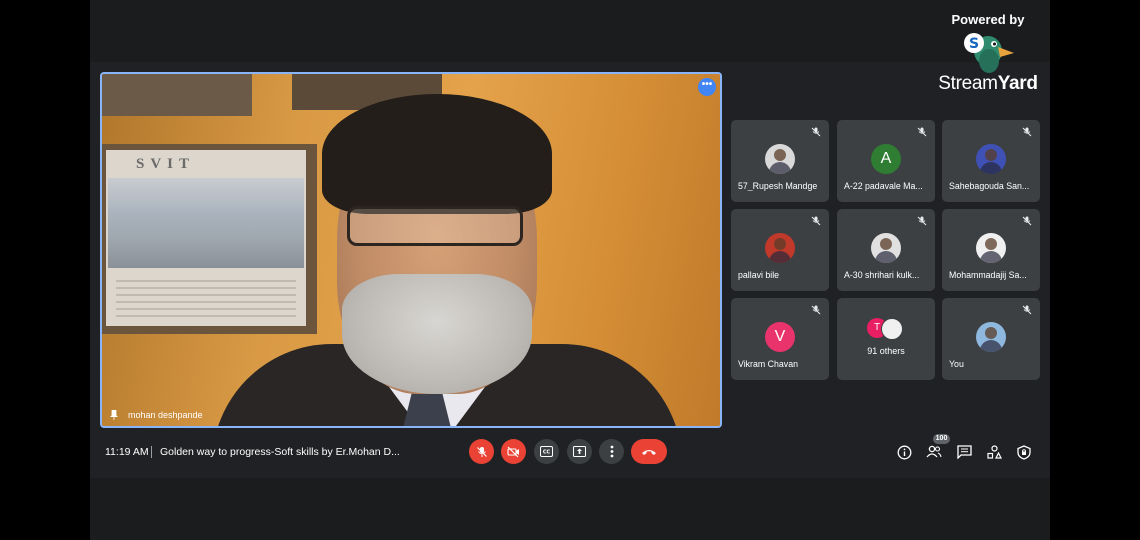  What do you see at coordinates (127, 452) in the screenshot?
I see `current-time: 11:19 AM` at bounding box center [127, 452].